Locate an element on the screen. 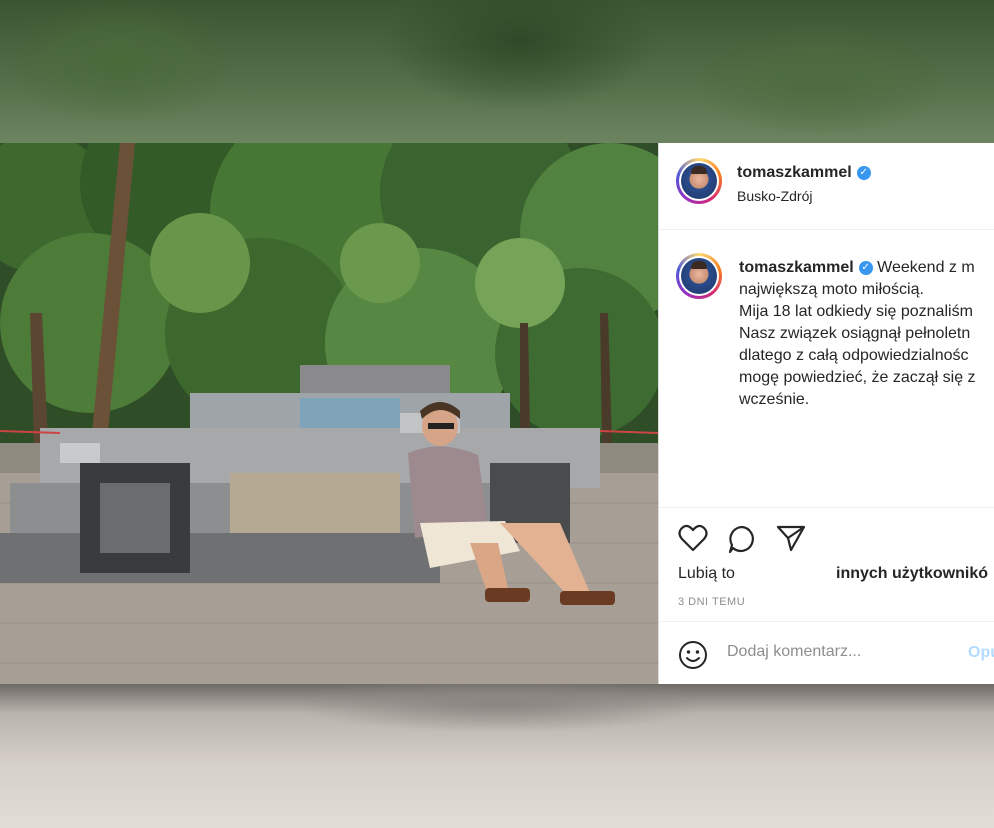  comment-bar: Opu is located at coordinates (826, 652).